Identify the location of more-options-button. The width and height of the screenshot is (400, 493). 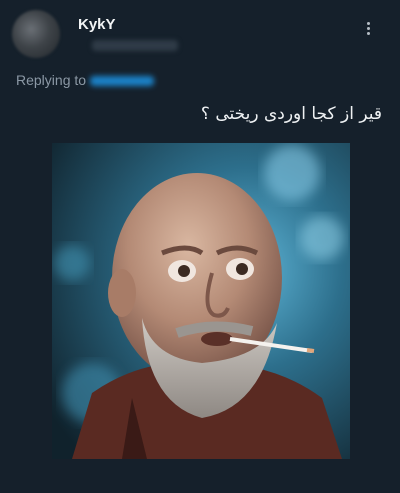
(368, 31).